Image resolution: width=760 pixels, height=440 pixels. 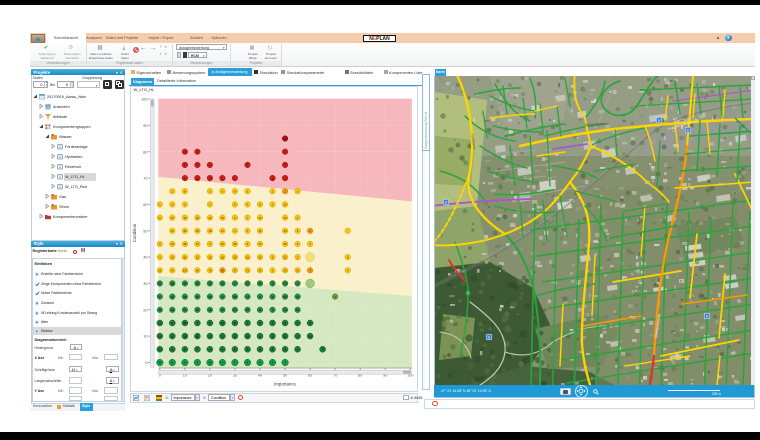 I want to click on svg-text: 30, so click(x=145, y=284).